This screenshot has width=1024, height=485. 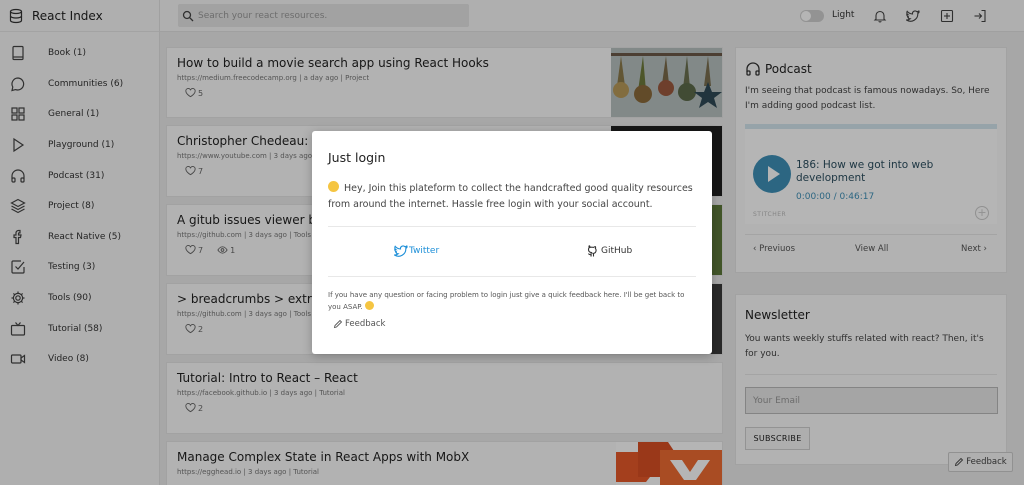 What do you see at coordinates (617, 251) in the screenshot?
I see `github-login-label: GitHub` at bounding box center [617, 251].